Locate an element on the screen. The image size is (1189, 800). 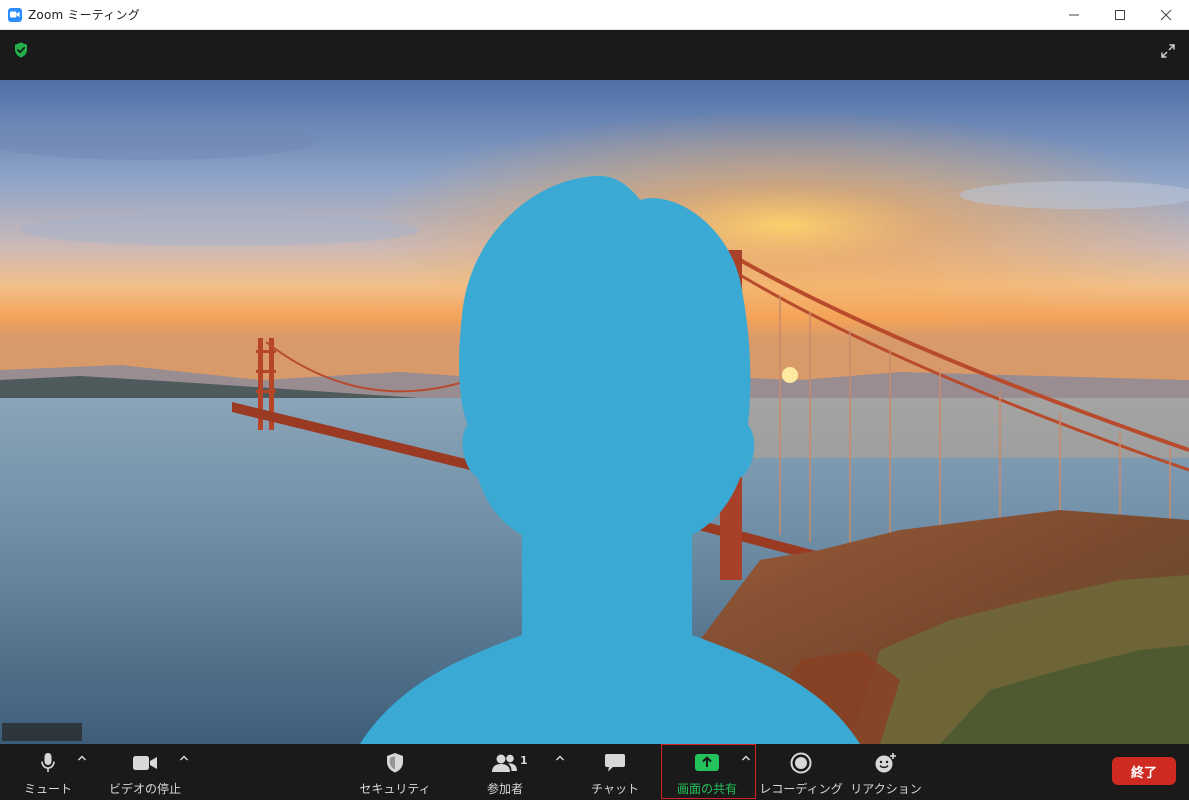
minimize-button is located at coordinates (1074, 15).